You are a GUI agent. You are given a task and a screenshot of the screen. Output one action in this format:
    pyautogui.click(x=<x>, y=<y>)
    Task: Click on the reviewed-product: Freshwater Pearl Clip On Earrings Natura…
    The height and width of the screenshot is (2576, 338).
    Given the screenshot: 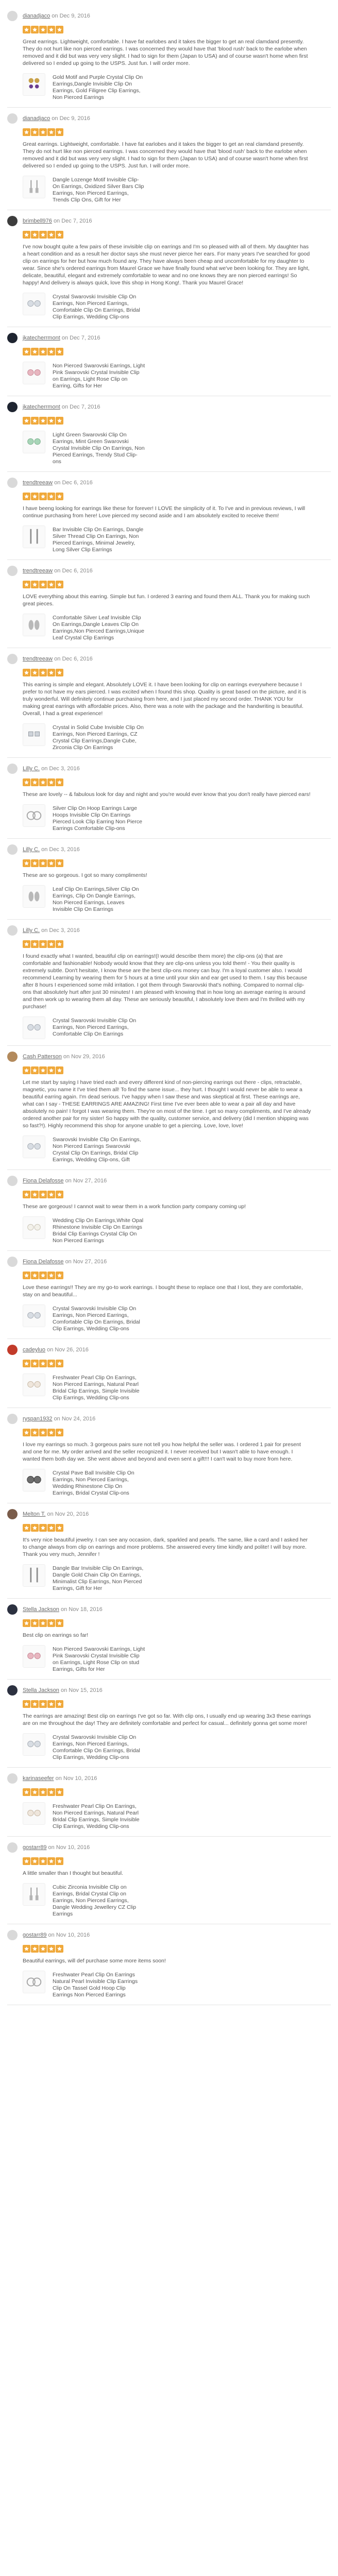 What is the action you would take?
    pyautogui.click(x=177, y=1984)
    